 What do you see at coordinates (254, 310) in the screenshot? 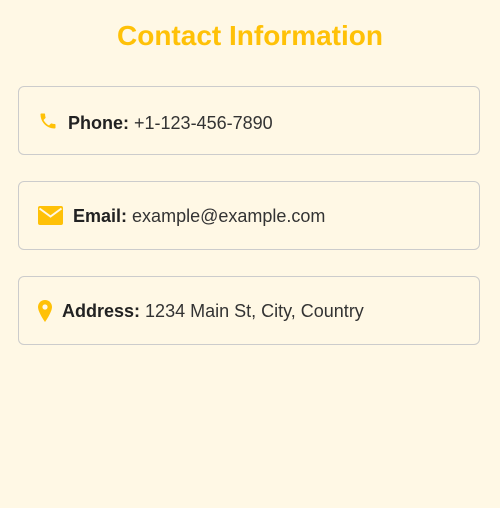
I see `address-value: 1234 Main St, City, Country` at bounding box center [254, 310].